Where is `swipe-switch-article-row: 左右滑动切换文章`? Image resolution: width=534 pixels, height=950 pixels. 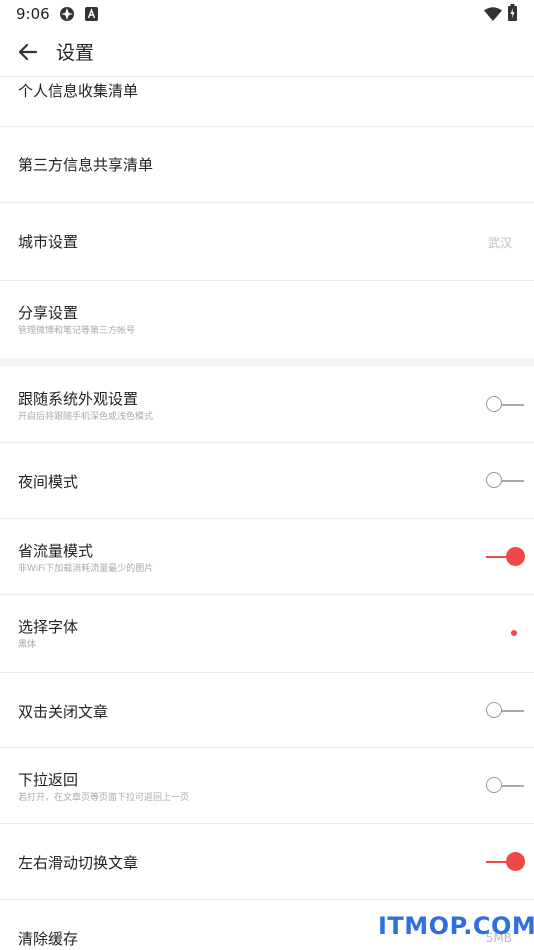
swipe-switch-article-row: 左右滑动切换文章 is located at coordinates (267, 862).